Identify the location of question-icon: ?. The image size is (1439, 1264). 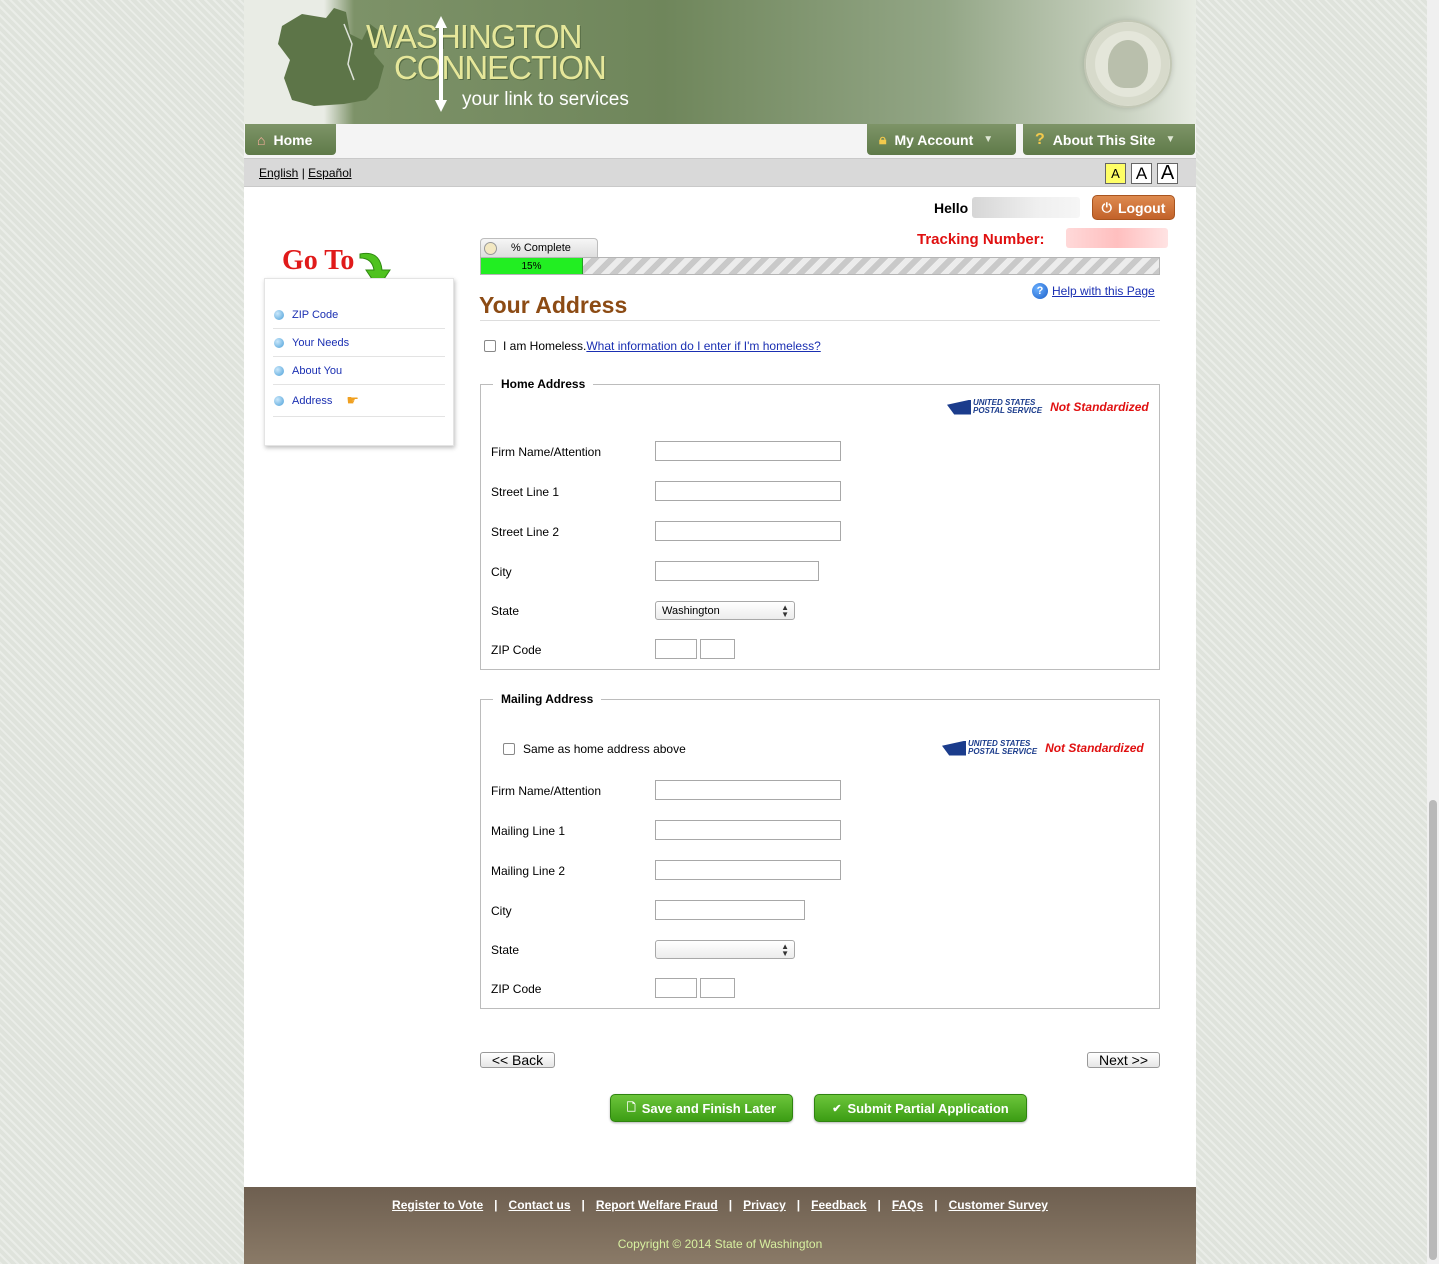
(1040, 139).